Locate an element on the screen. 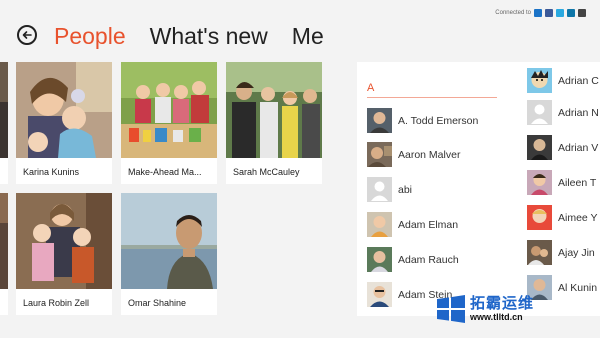 Image resolution: width=600 pixels, height=338 pixels. contact-item: abi is located at coordinates (389, 189).